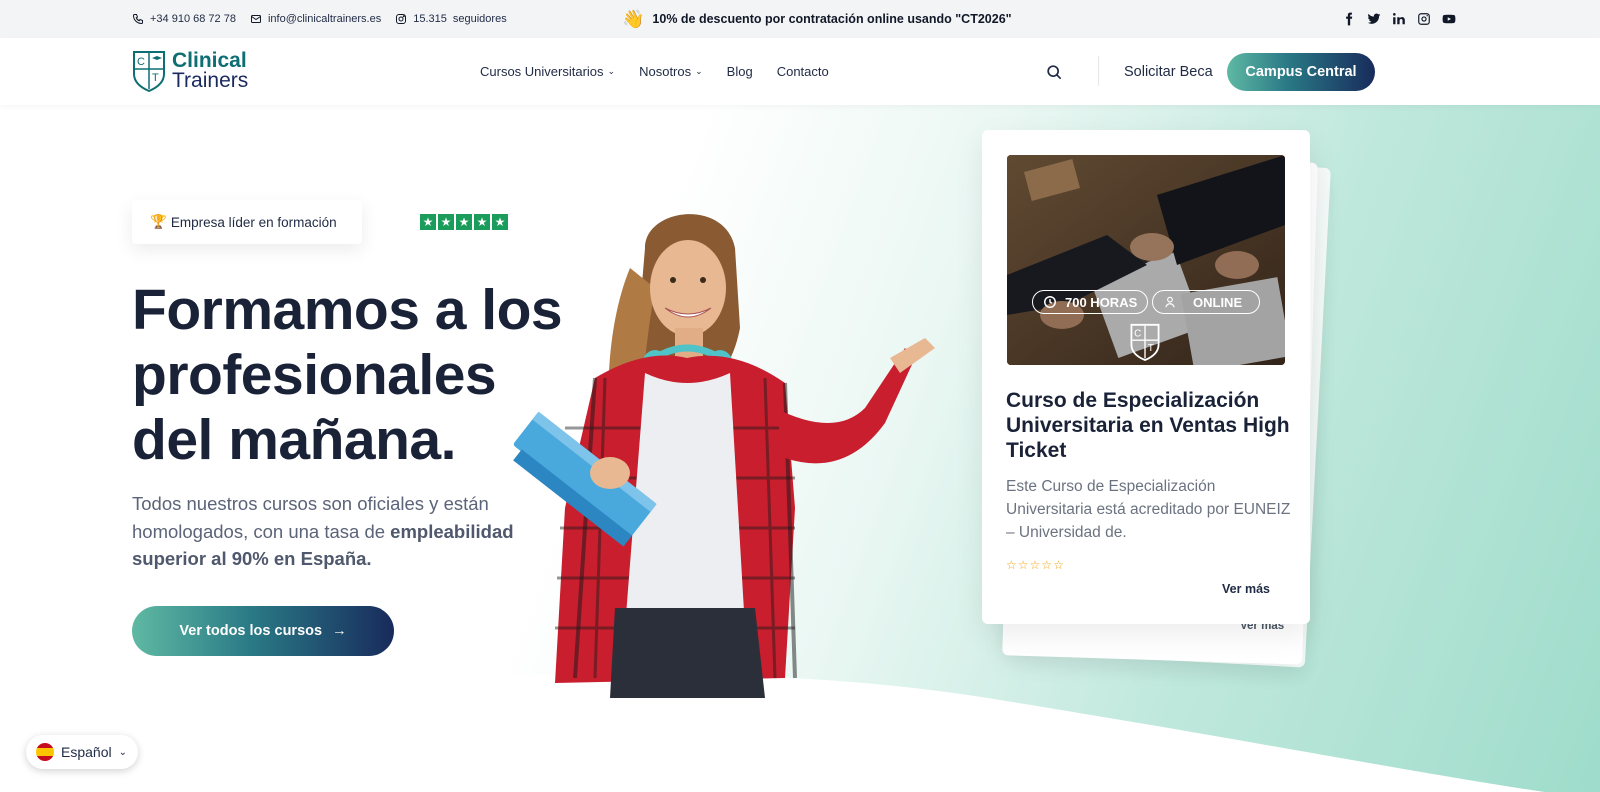  Describe the element at coordinates (1449, 19) in the screenshot. I see `youtube-icon` at that location.